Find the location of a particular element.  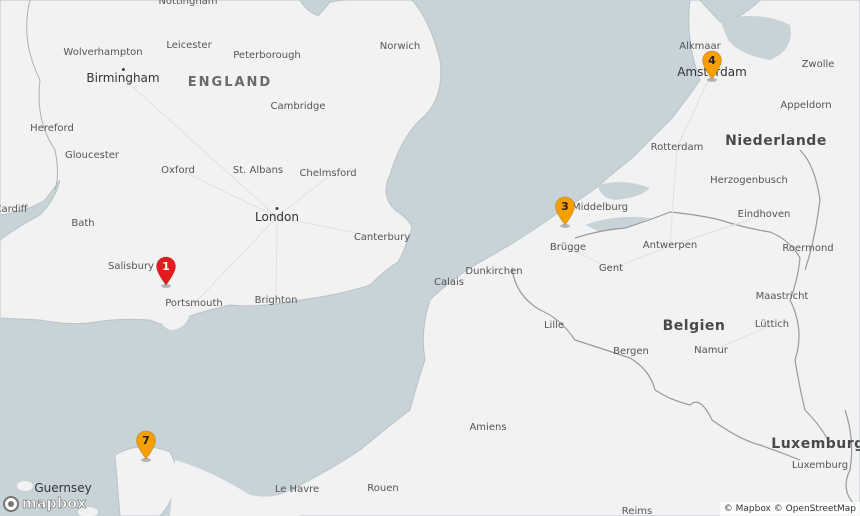

place-label-wolverhampton: Wolverhampton is located at coordinates (103, 52).